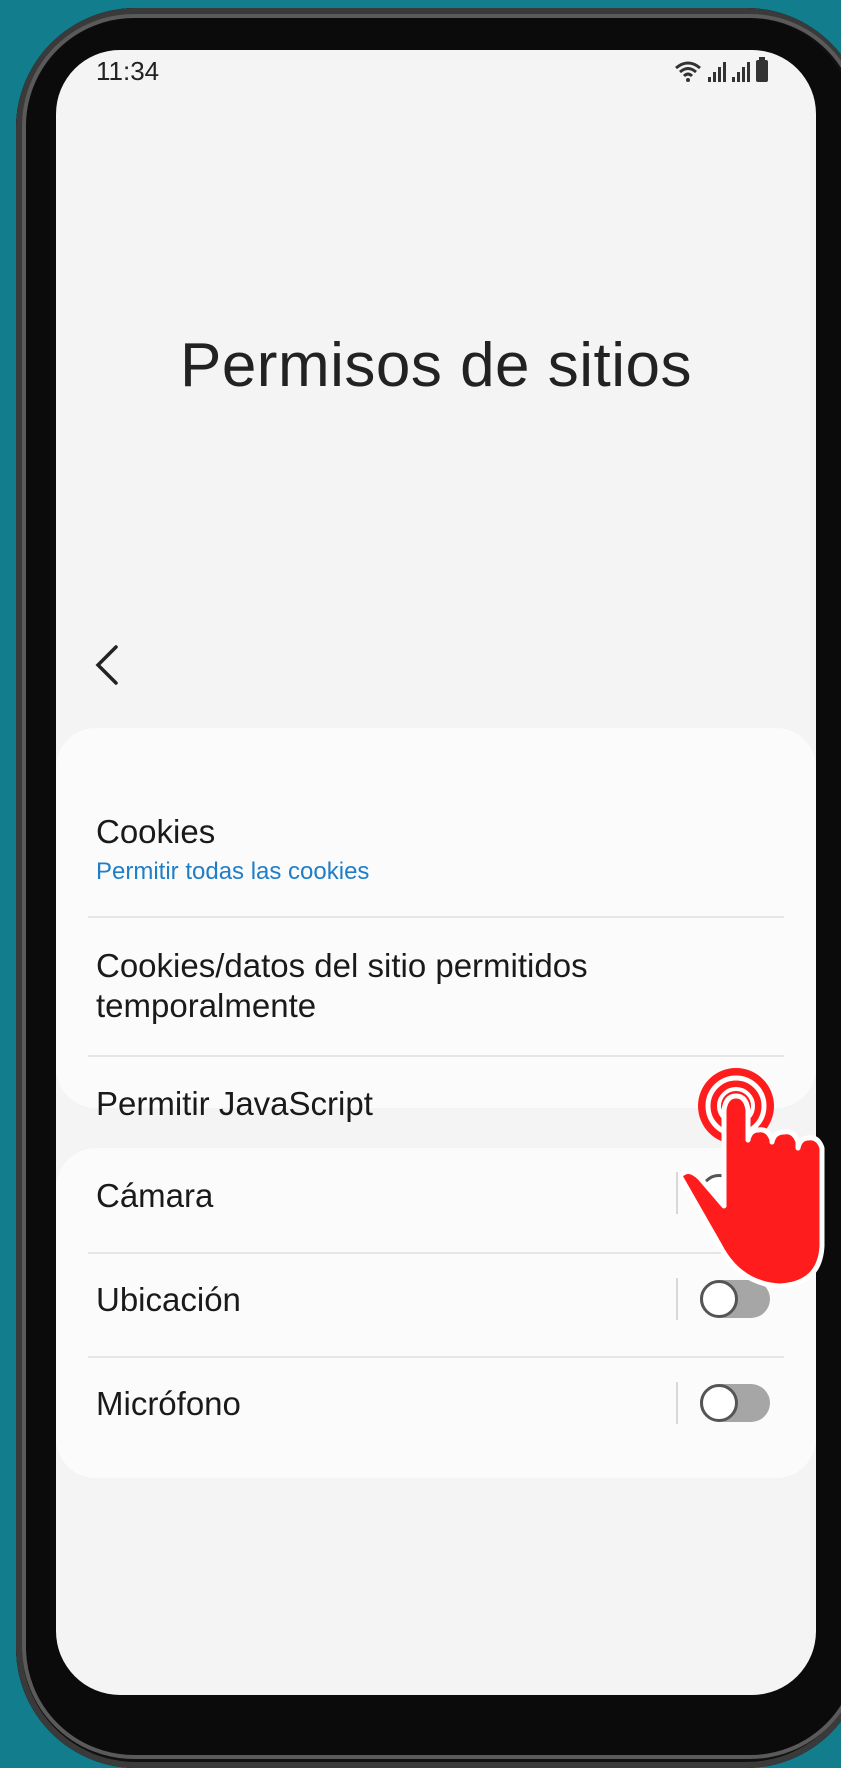 The height and width of the screenshot is (1768, 841). What do you see at coordinates (762, 69) in the screenshot?
I see `battery-icon` at bounding box center [762, 69].